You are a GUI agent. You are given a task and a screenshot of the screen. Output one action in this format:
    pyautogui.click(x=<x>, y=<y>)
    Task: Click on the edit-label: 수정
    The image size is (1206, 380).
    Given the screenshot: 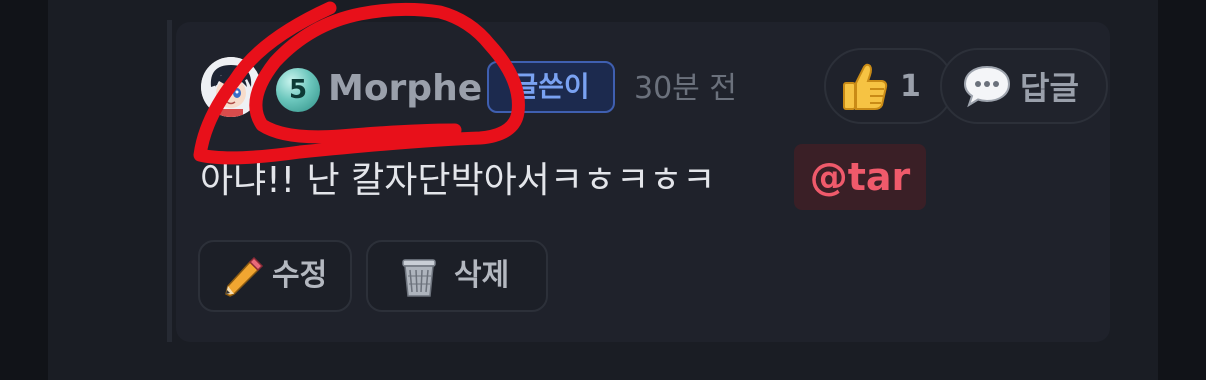 What is the action you would take?
    pyautogui.click(x=300, y=275)
    